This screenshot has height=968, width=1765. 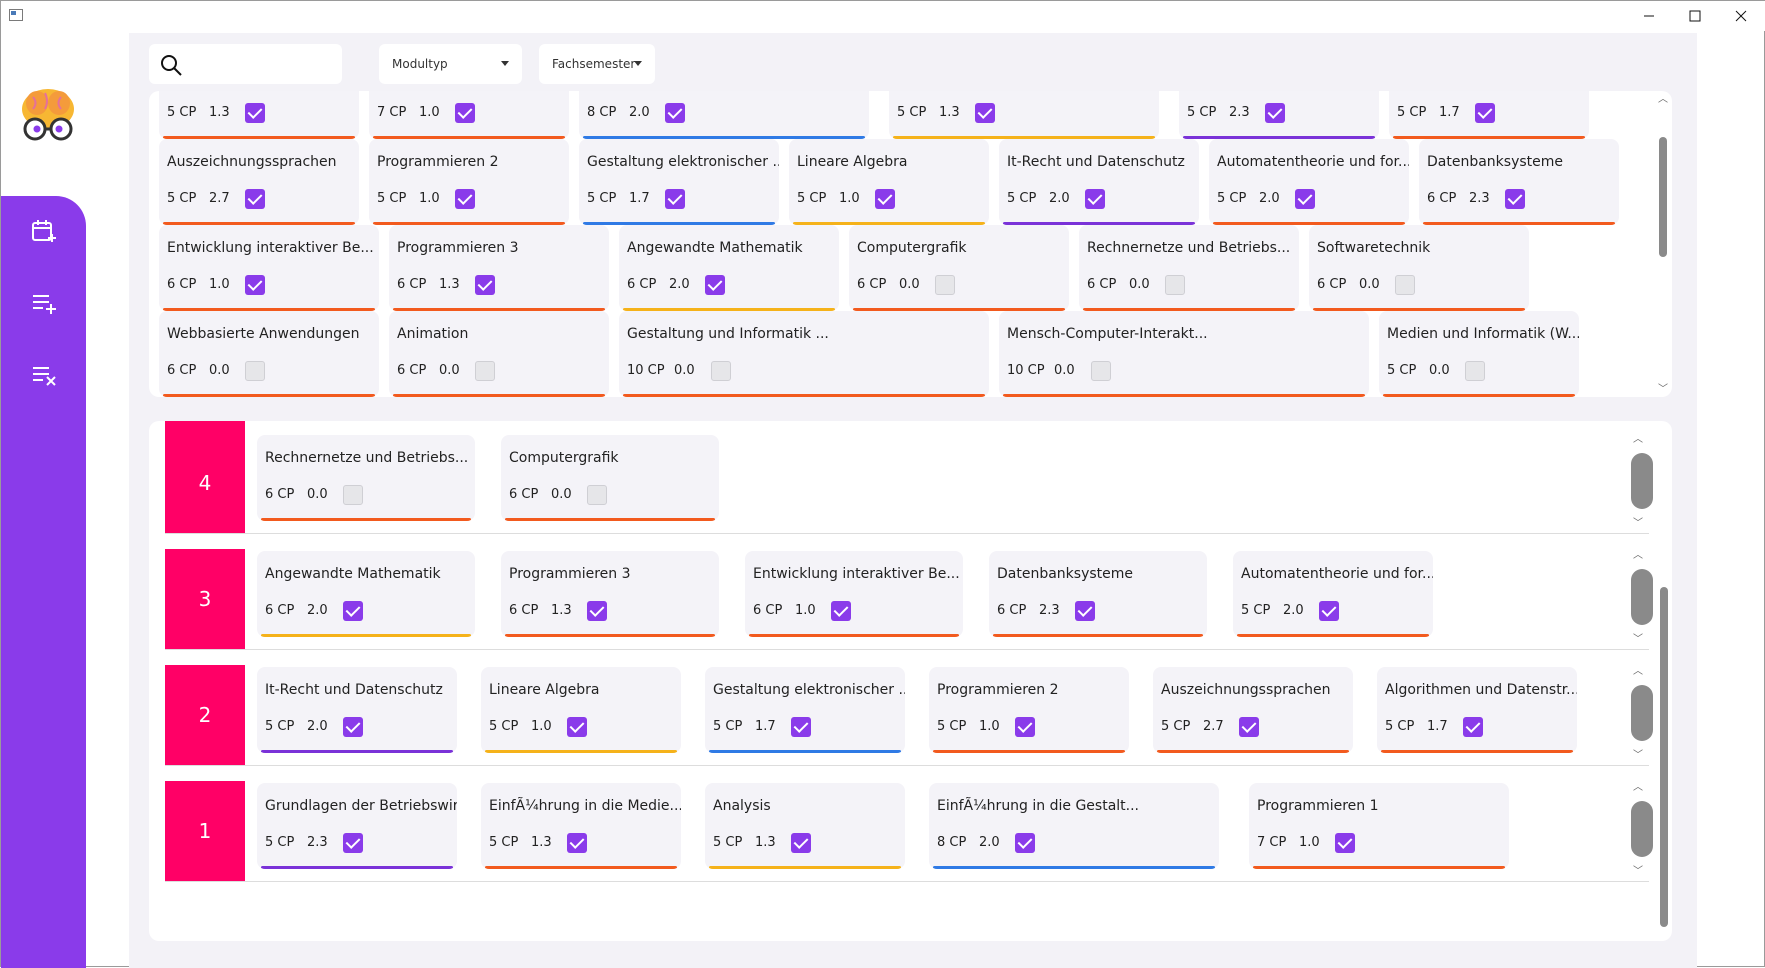 What do you see at coordinates (597, 64) in the screenshot?
I see `fachsemester-dropdown: Fachsemester` at bounding box center [597, 64].